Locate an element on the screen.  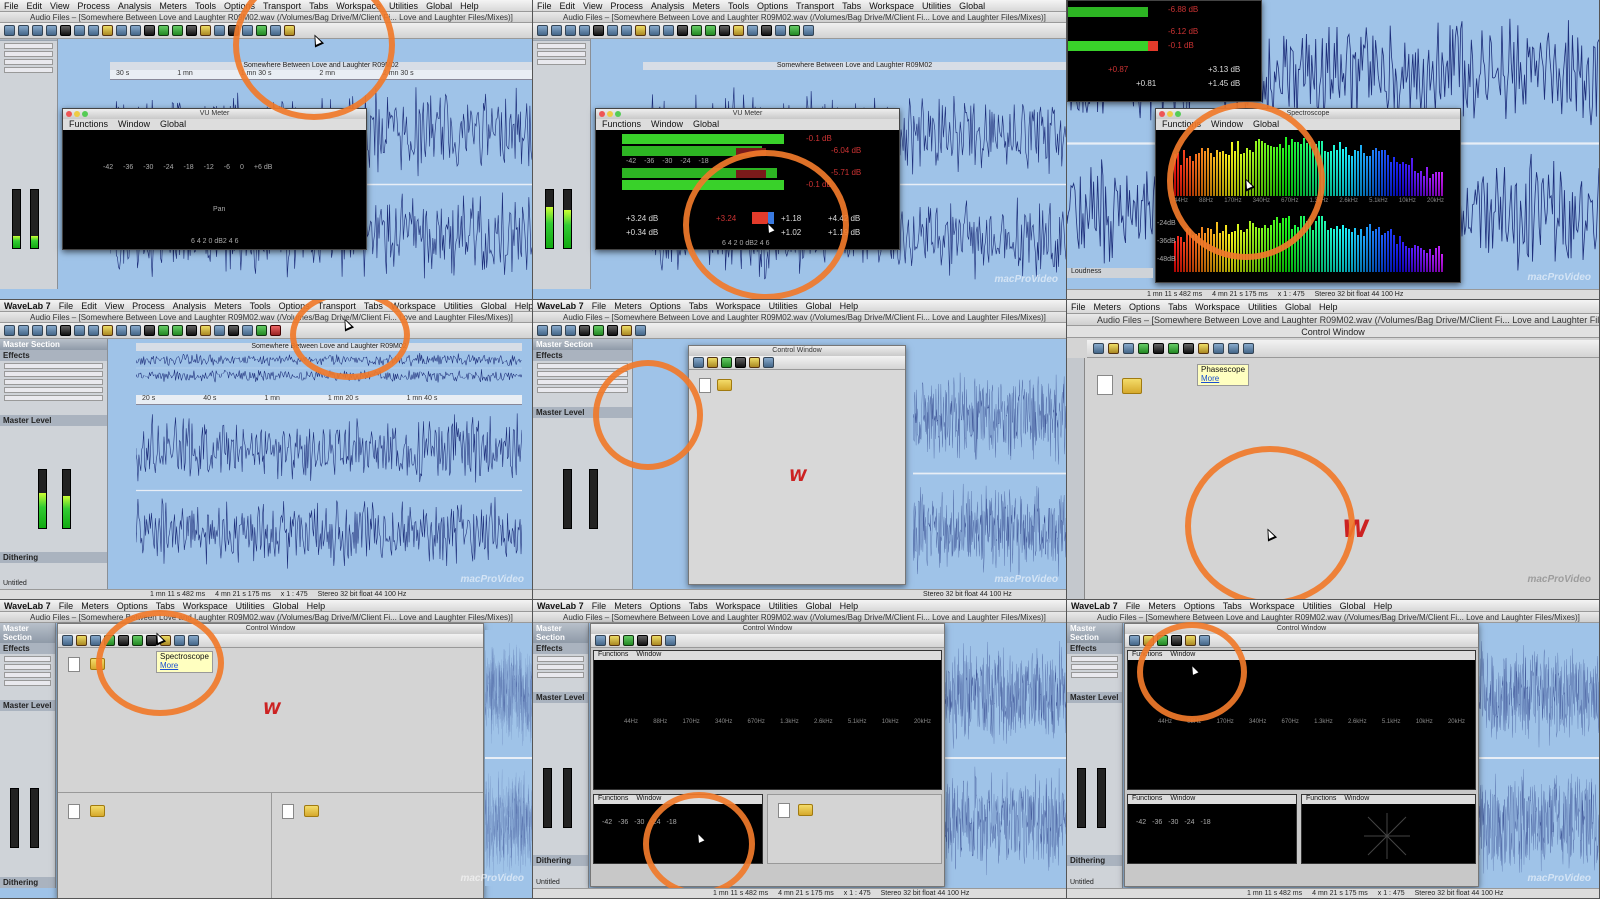
loudness-tab: Loudness is located at coordinates (1110, 273).